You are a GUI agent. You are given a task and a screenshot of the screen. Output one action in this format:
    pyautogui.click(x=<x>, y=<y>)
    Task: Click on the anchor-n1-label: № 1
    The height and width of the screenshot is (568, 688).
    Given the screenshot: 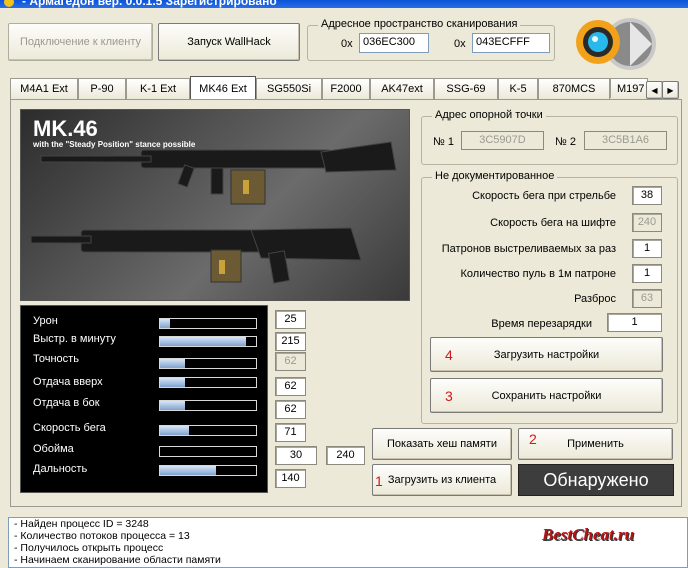 What is the action you would take?
    pyautogui.click(x=443, y=142)
    